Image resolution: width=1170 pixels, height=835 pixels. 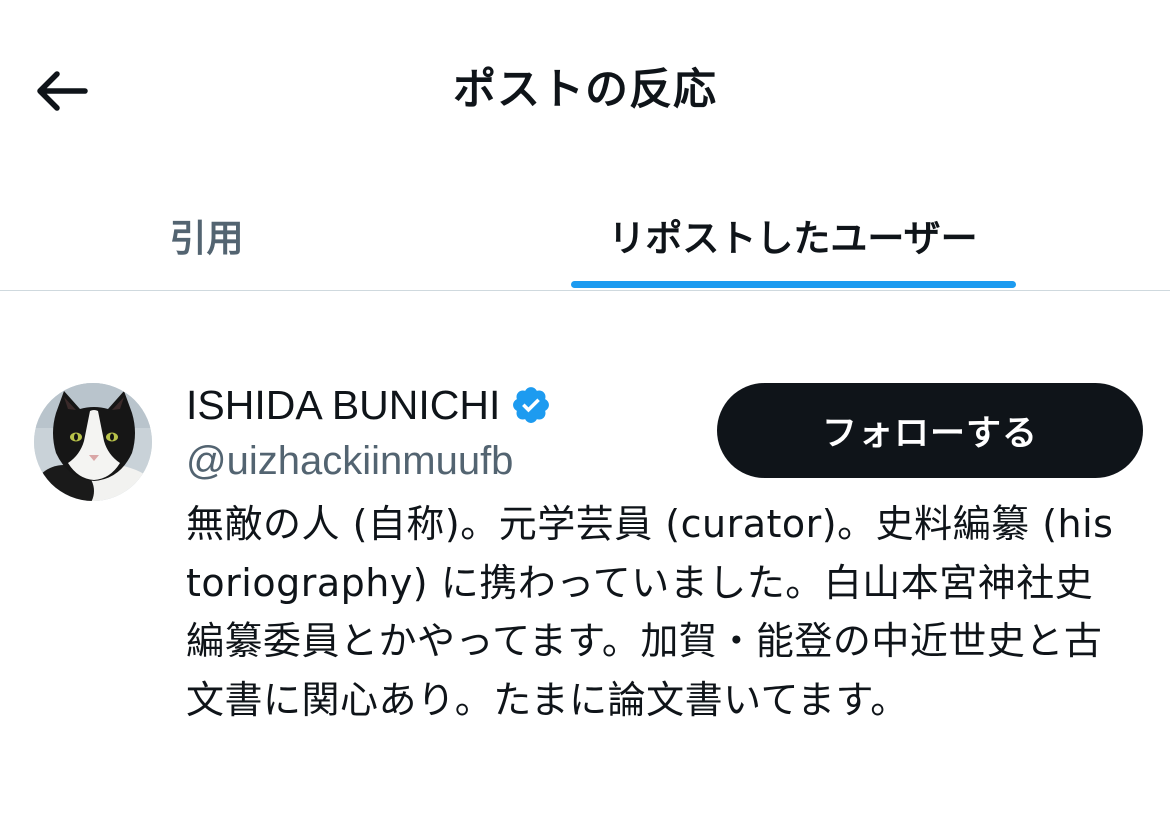 What do you see at coordinates (531, 405) in the screenshot?
I see `verified-badge-icon` at bounding box center [531, 405].